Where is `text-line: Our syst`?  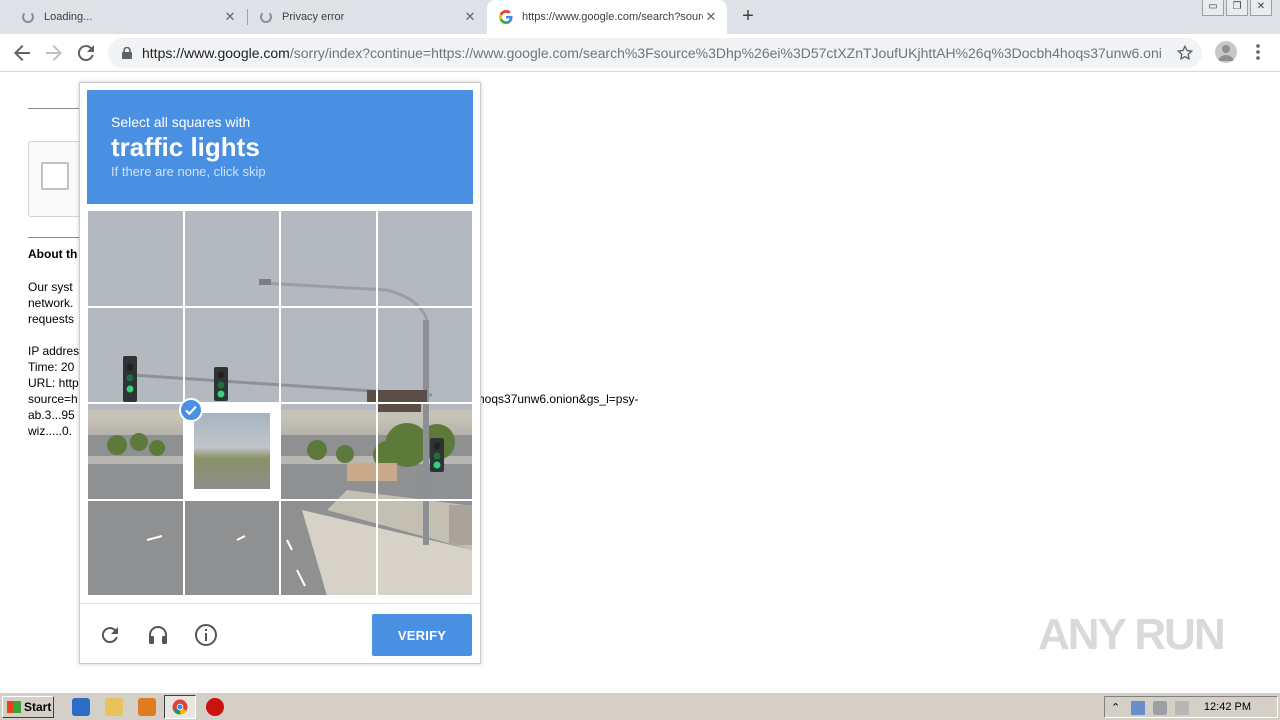 text-line: Our syst is located at coordinates (50, 287).